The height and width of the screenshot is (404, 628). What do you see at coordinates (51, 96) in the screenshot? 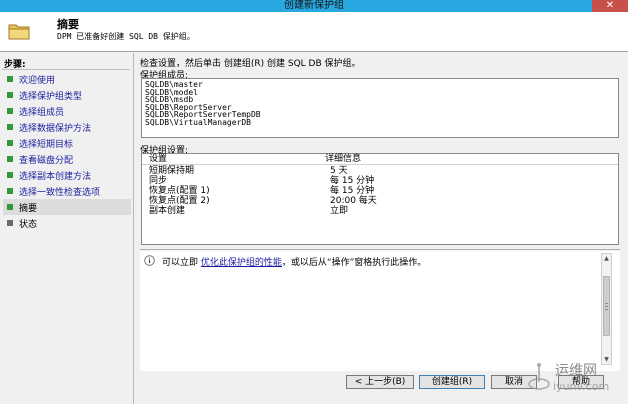
I see `sidebar-item-label: 选择保护组类型` at bounding box center [51, 96].